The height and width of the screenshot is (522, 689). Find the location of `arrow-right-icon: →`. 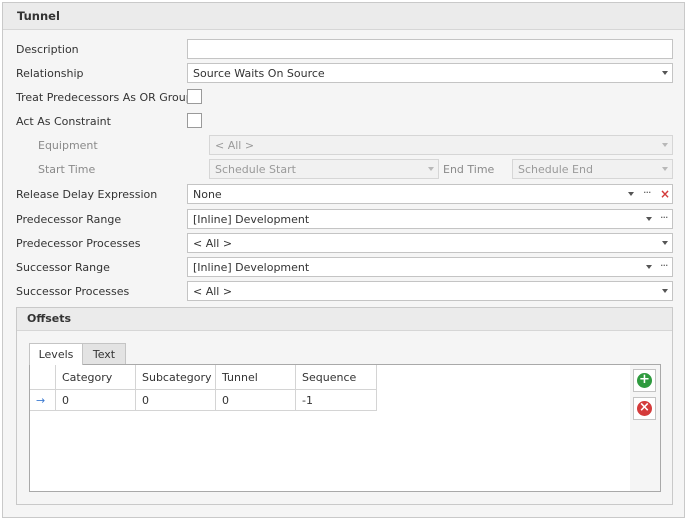

arrow-right-icon: → is located at coordinates (41, 400).